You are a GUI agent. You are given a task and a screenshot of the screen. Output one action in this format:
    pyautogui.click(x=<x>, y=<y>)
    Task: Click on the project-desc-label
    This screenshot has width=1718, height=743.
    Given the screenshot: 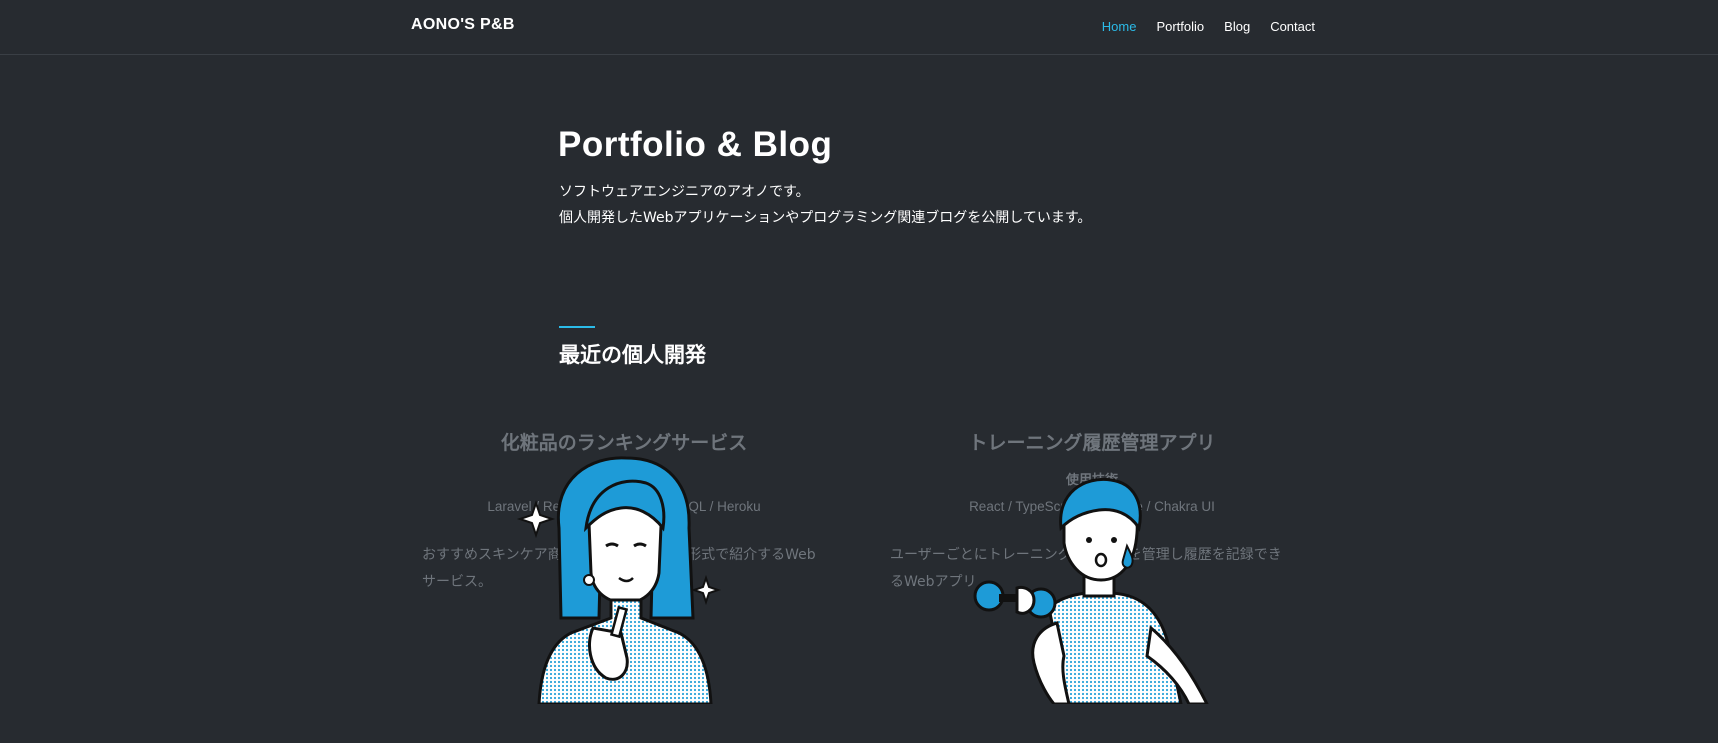 What is the action you would take?
    pyautogui.click(x=1092, y=529)
    